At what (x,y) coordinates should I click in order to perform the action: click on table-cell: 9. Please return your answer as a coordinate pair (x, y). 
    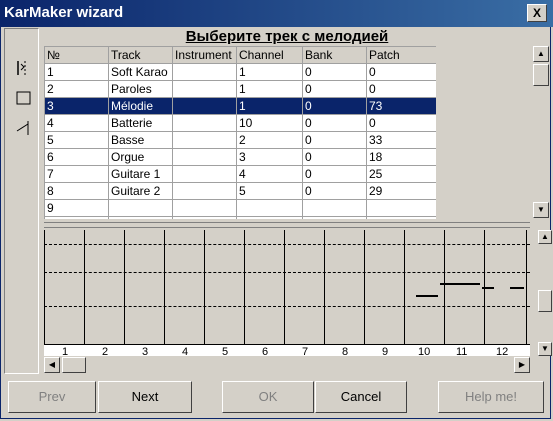
    Looking at the image, I should click on (76, 208).